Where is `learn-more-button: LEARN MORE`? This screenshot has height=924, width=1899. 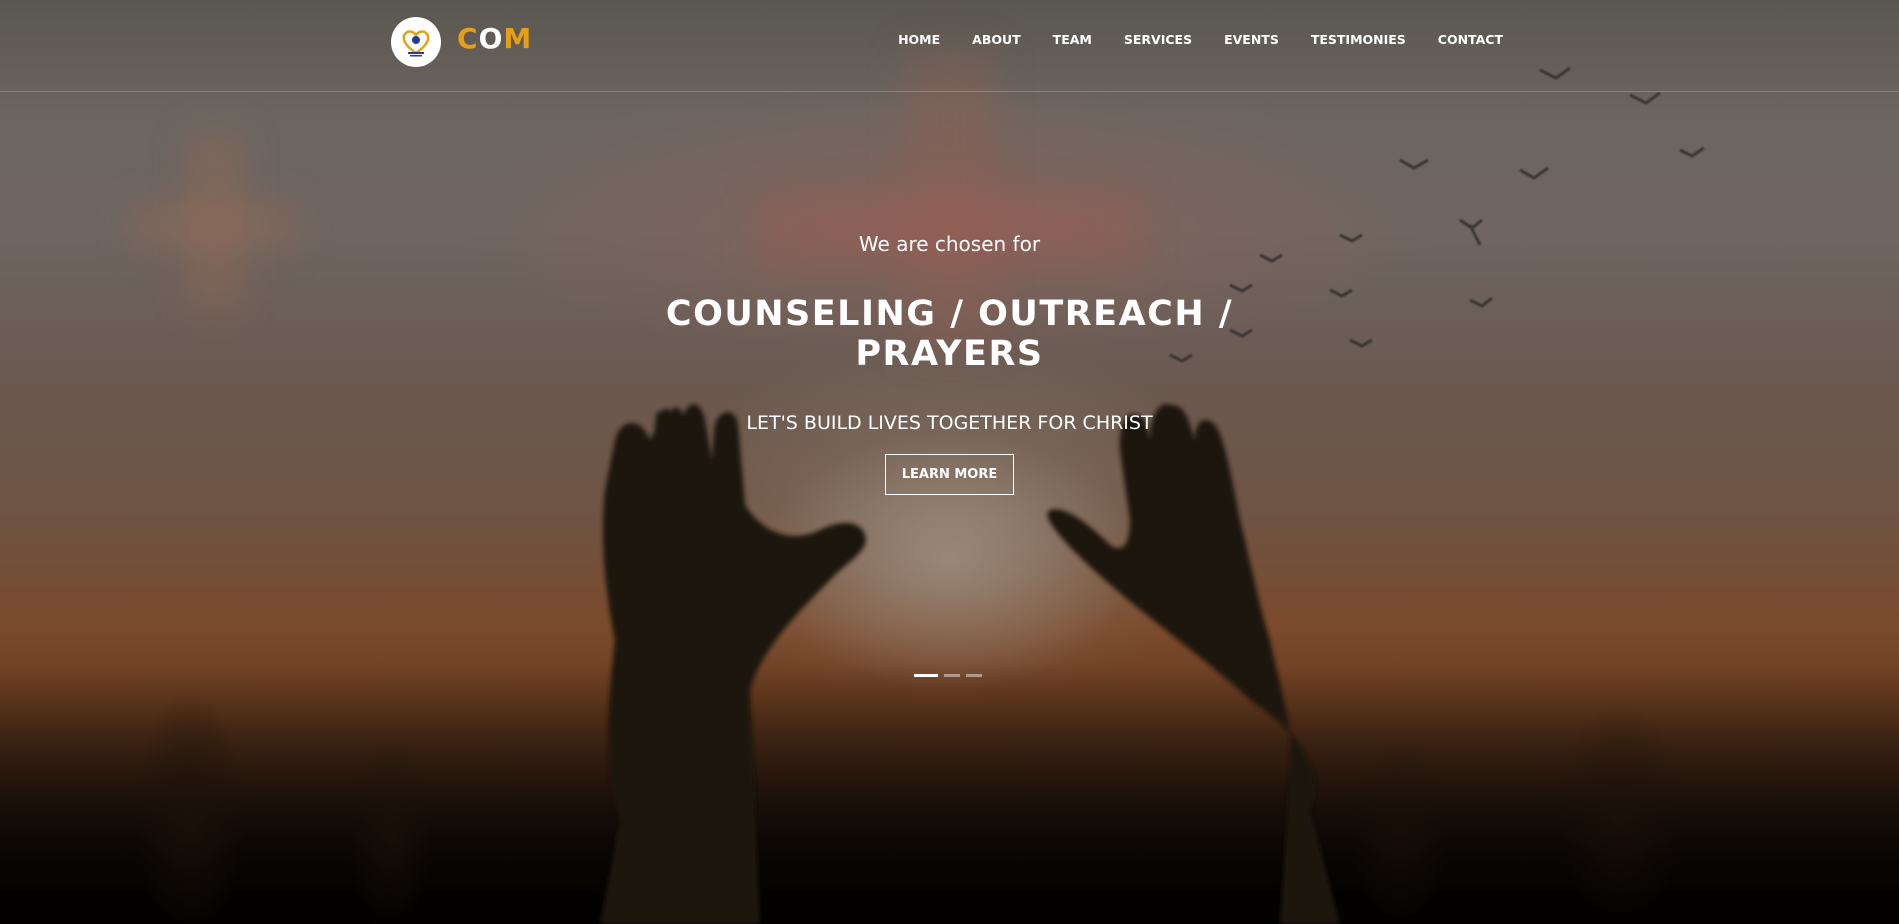 learn-more-button: LEARN MORE is located at coordinates (949, 474).